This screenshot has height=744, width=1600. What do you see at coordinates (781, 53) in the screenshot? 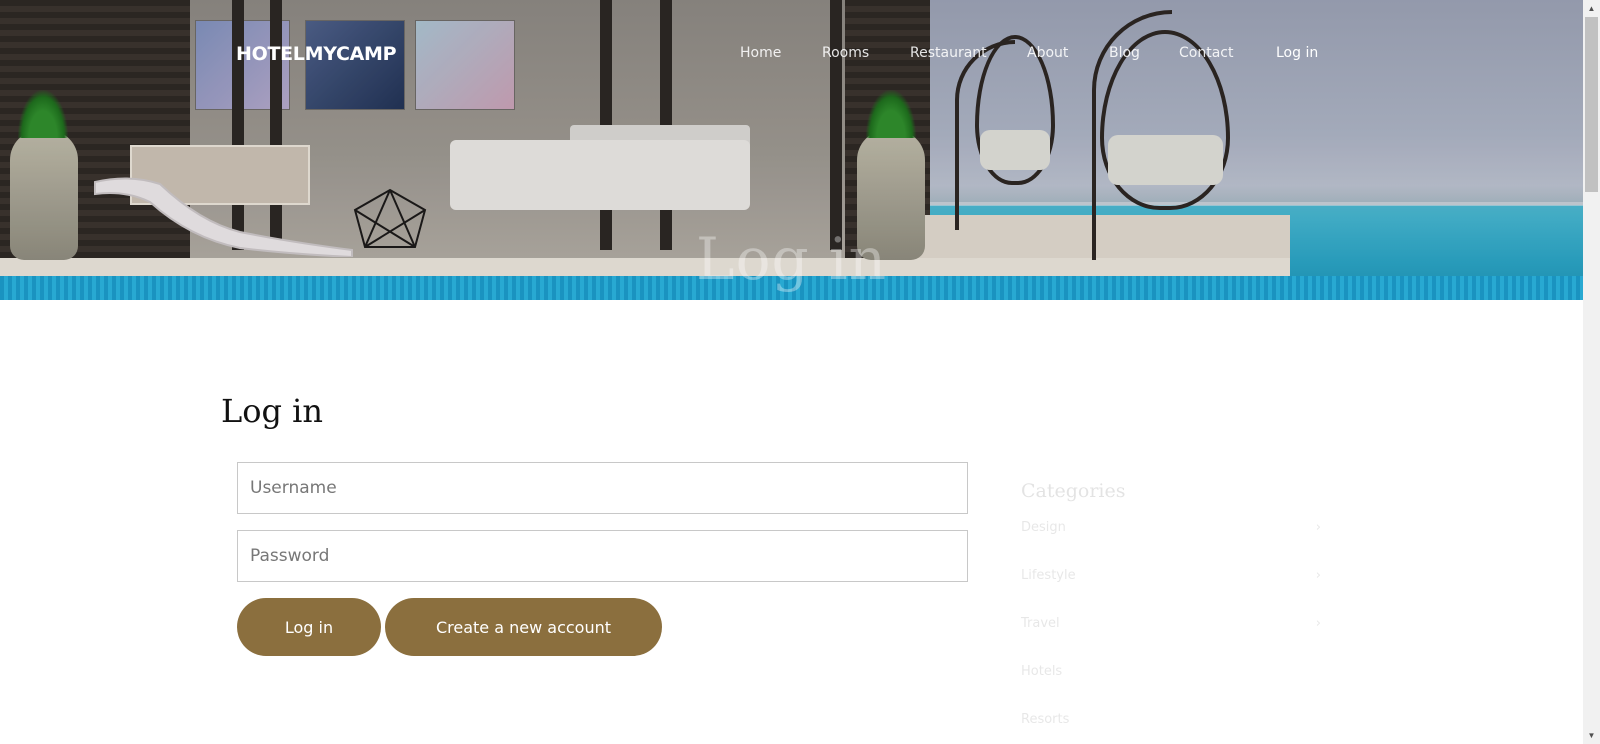
I see `nav-home: Home` at bounding box center [781, 53].